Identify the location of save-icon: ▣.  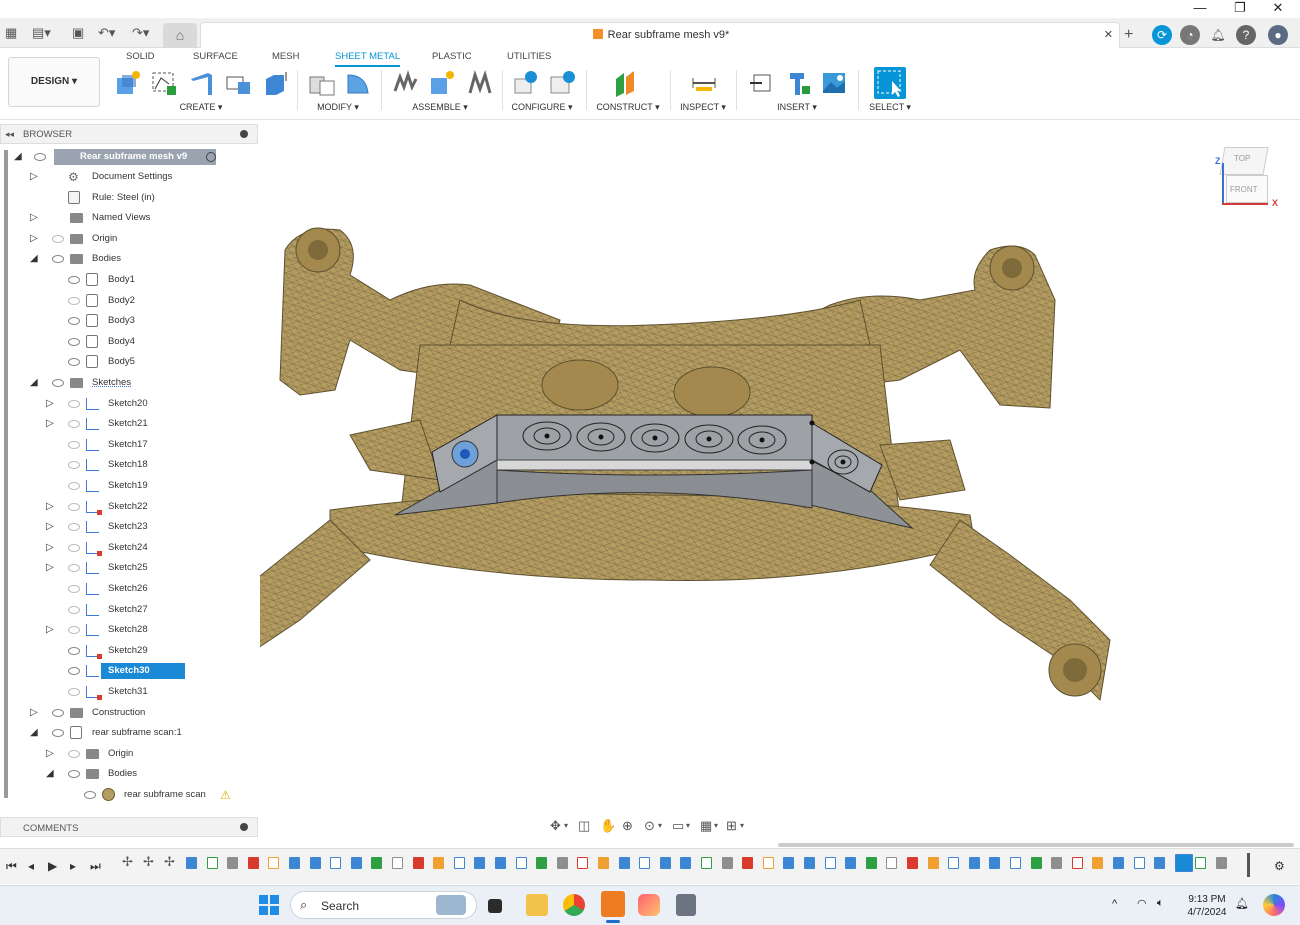
(78, 33).